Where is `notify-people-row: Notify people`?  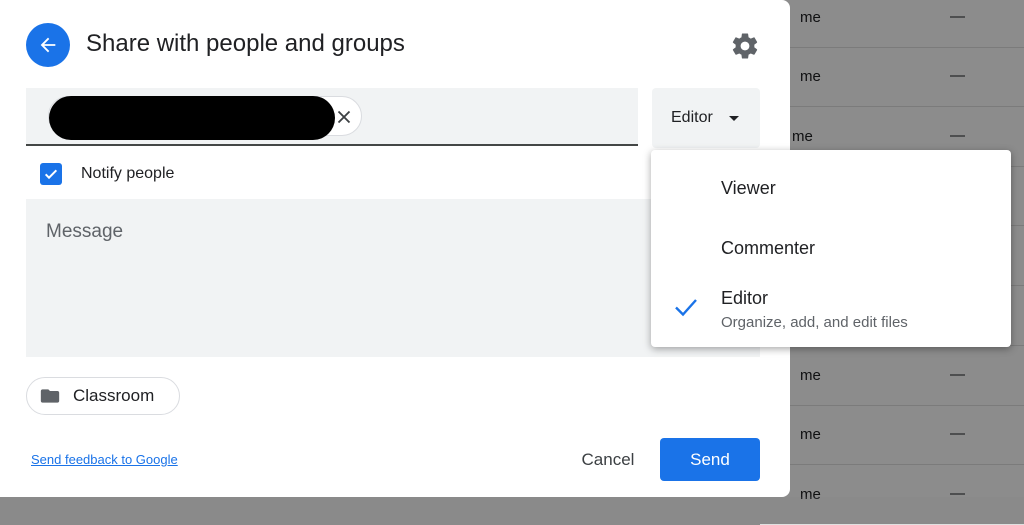
notify-people-row: Notify people is located at coordinates (107, 174).